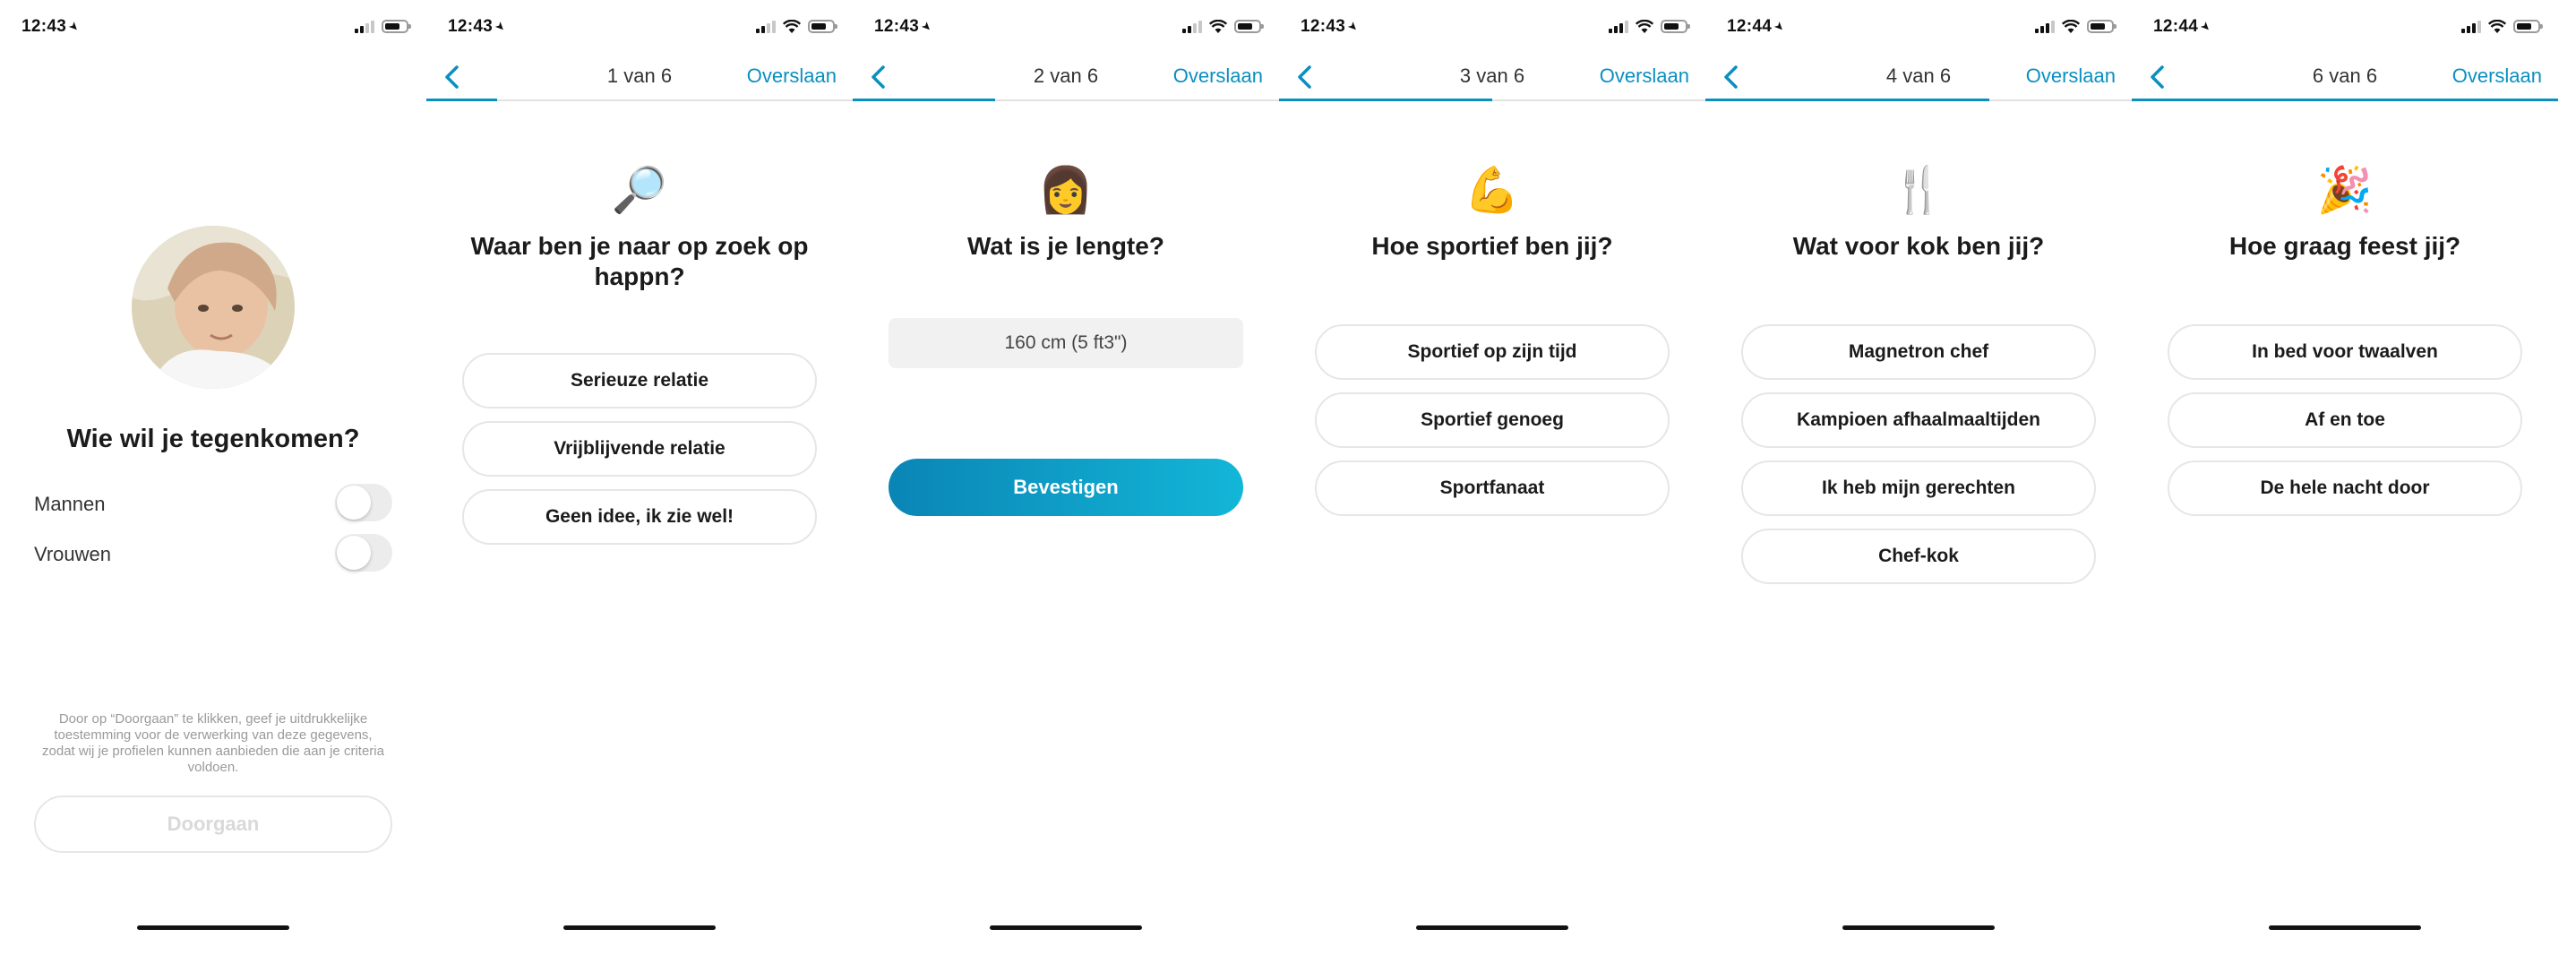 Image resolution: width=2576 pixels, height=955 pixels. I want to click on flexed-biceps-icon: 💪, so click(1492, 190).